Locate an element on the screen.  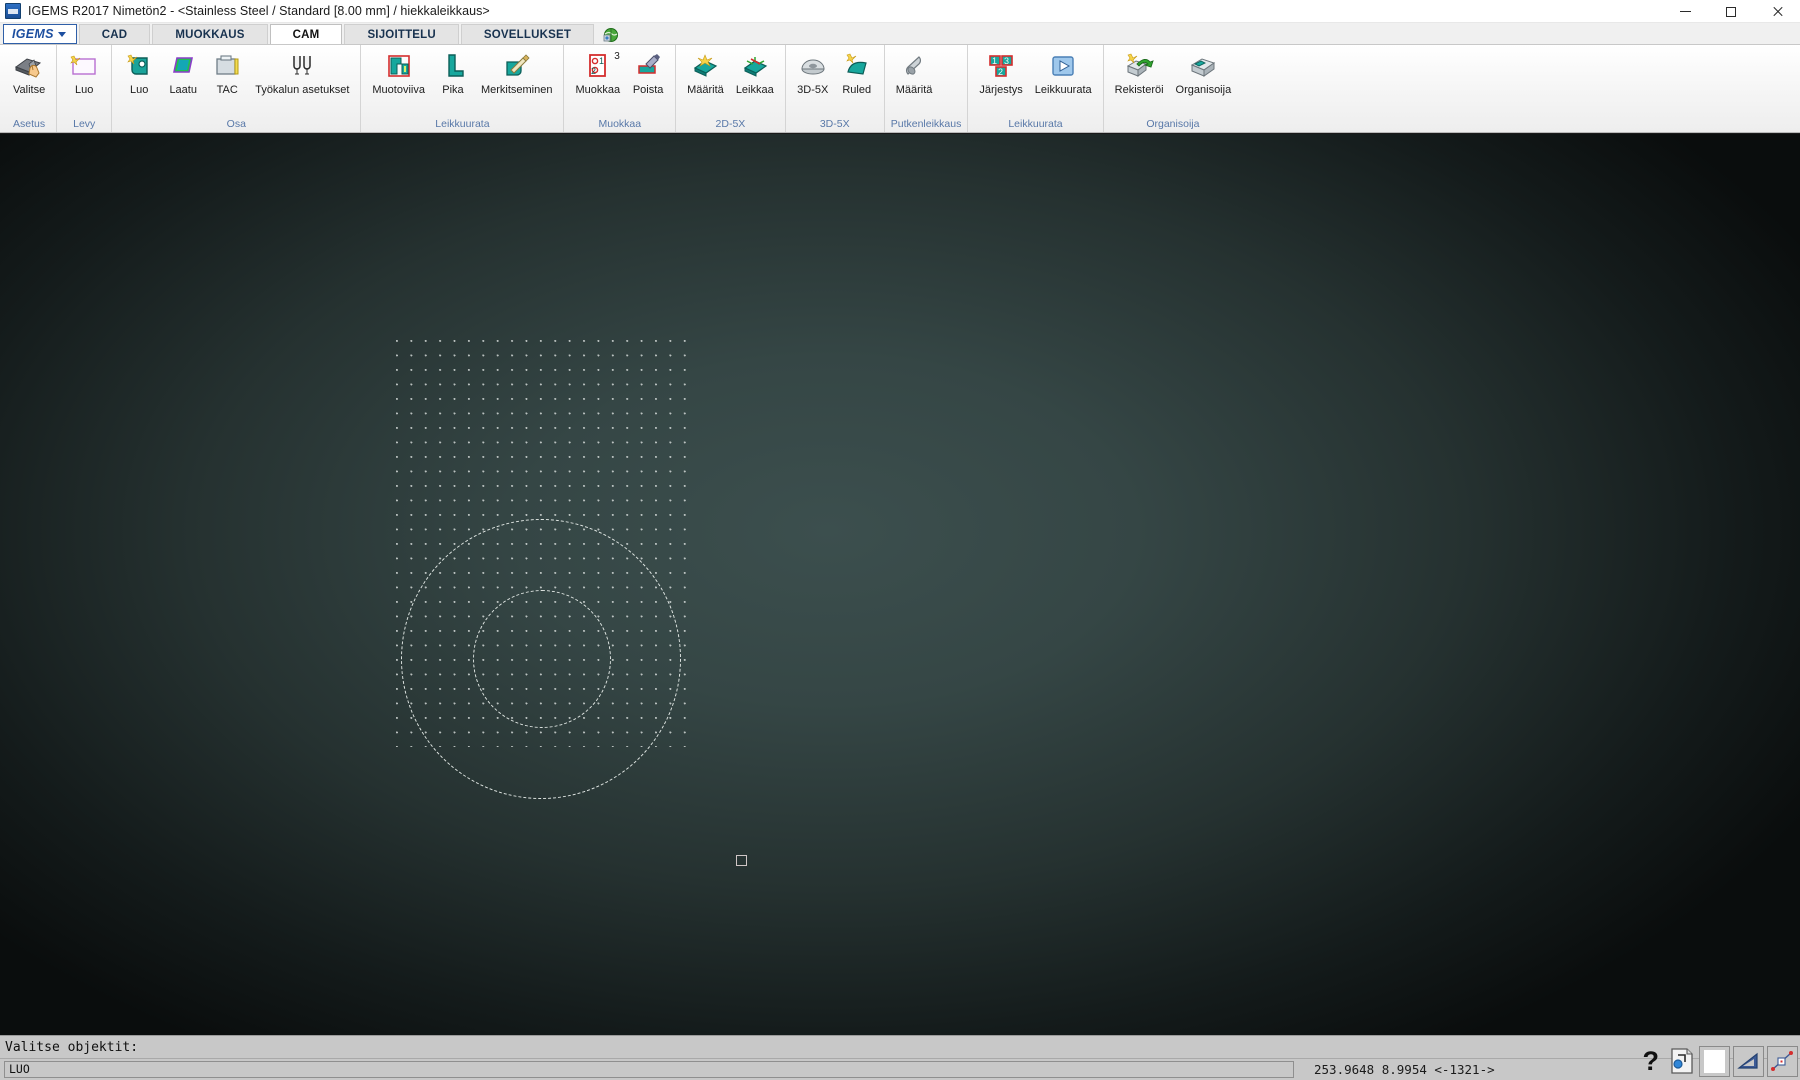
ribbon-button-leikkaa-2d5x: Leikkaa is located at coordinates (755, 72).